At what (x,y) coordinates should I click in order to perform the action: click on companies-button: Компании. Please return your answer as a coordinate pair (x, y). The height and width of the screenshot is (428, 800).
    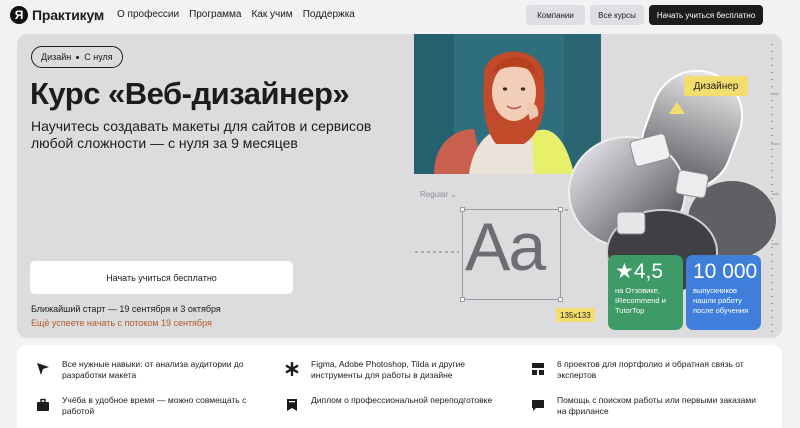
    Looking at the image, I should click on (555, 15).